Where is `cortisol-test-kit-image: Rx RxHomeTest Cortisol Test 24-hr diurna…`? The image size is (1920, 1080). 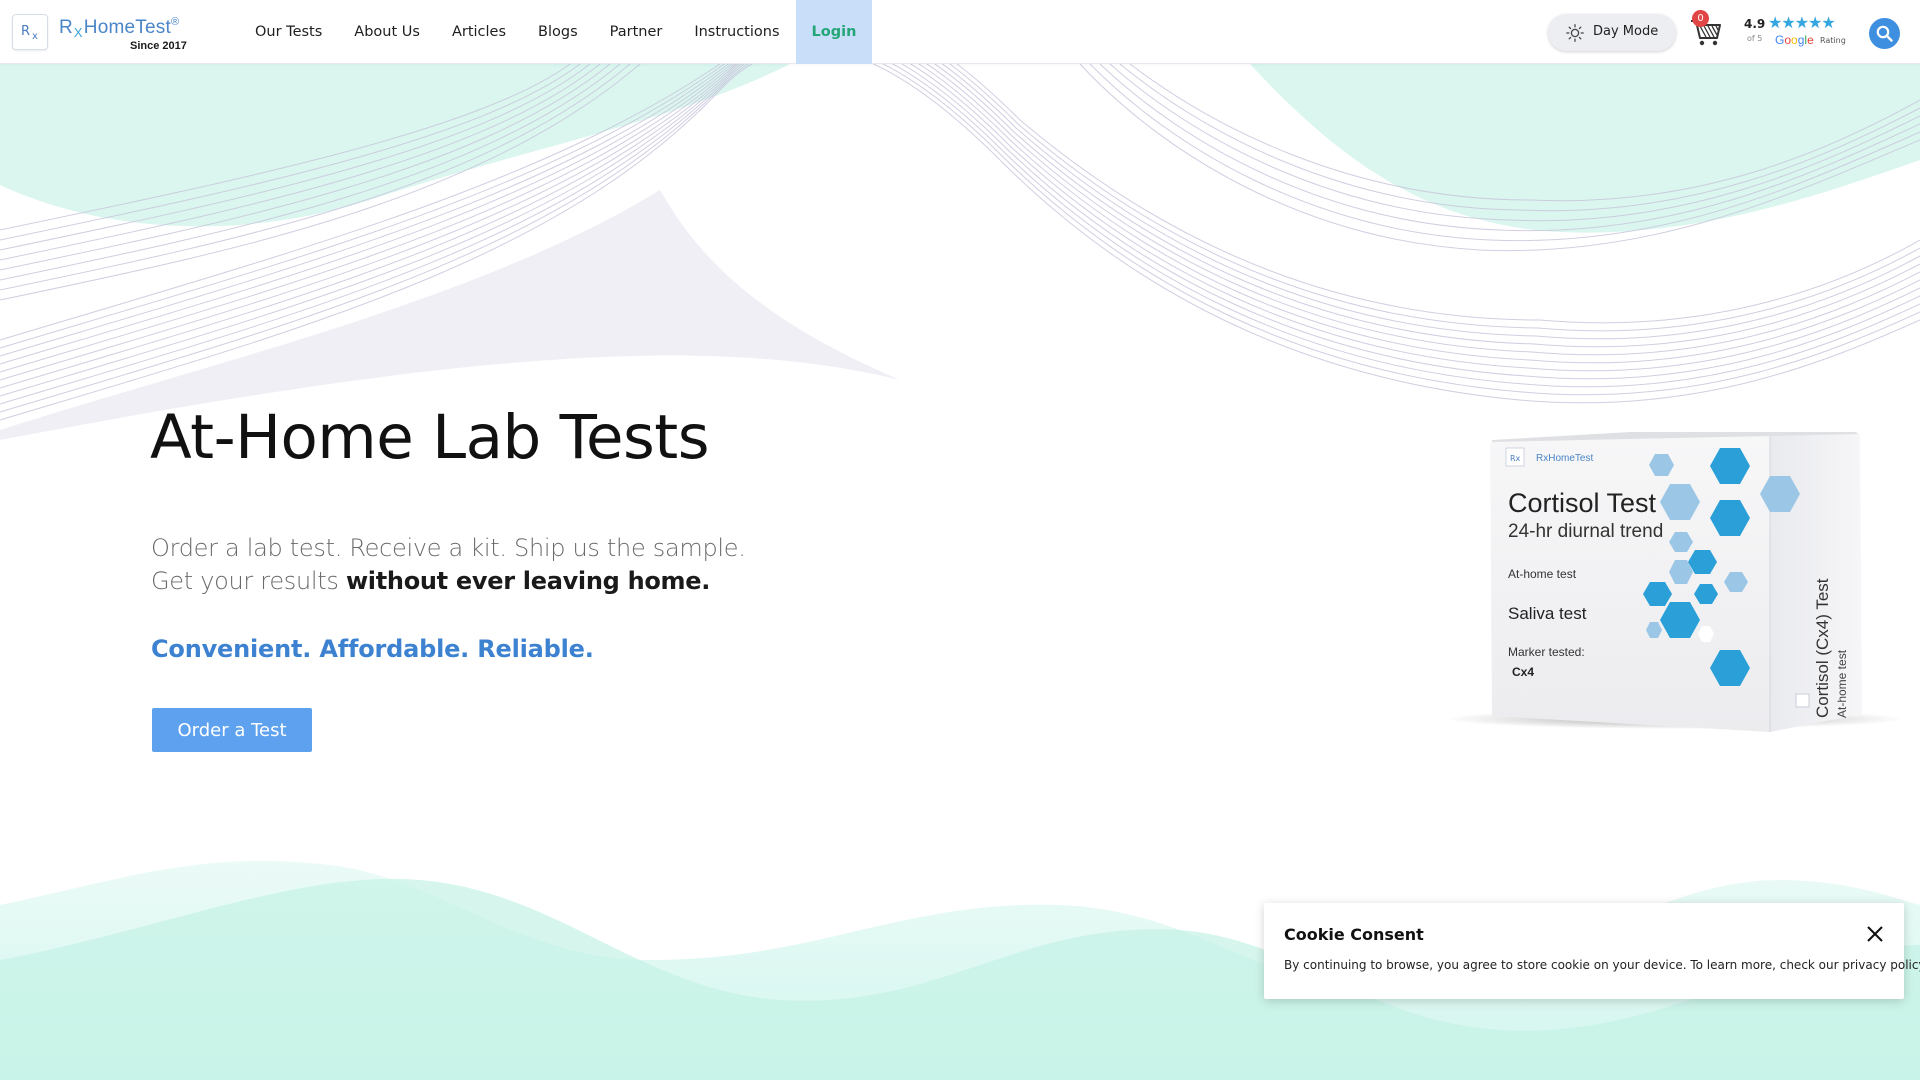 cortisol-test-kit-image: Rx RxHomeTest Cortisol Test 24-hr diurna… is located at coordinates (1672, 582).